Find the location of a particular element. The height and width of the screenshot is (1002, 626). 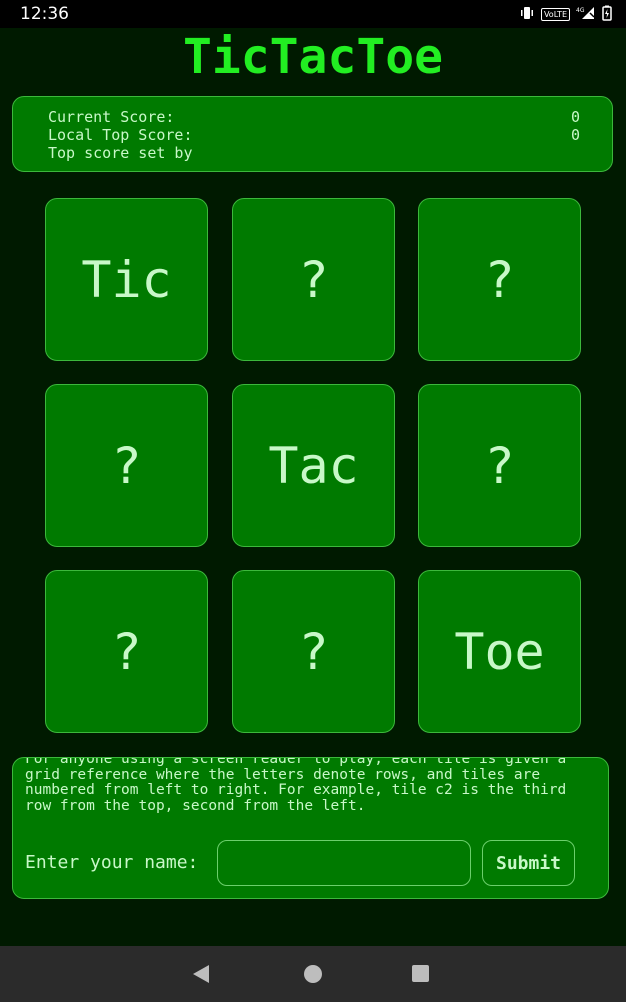

signal-4g-icon: 4G is located at coordinates (586, 14).